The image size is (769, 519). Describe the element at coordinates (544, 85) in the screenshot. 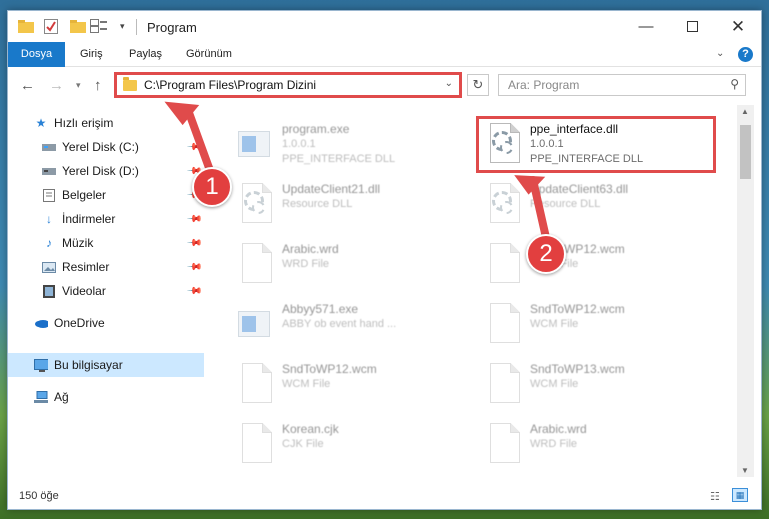

I see `search-placeholder: Ara: Program` at that location.